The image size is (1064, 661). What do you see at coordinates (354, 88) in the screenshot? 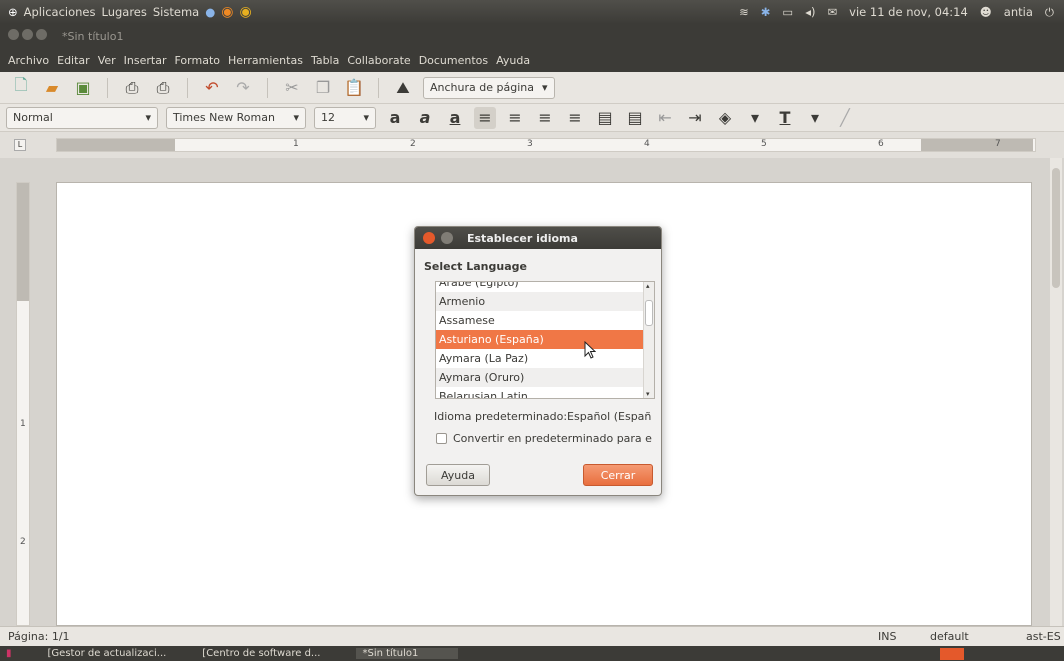
I see `paste-icon: 📋` at bounding box center [354, 88].